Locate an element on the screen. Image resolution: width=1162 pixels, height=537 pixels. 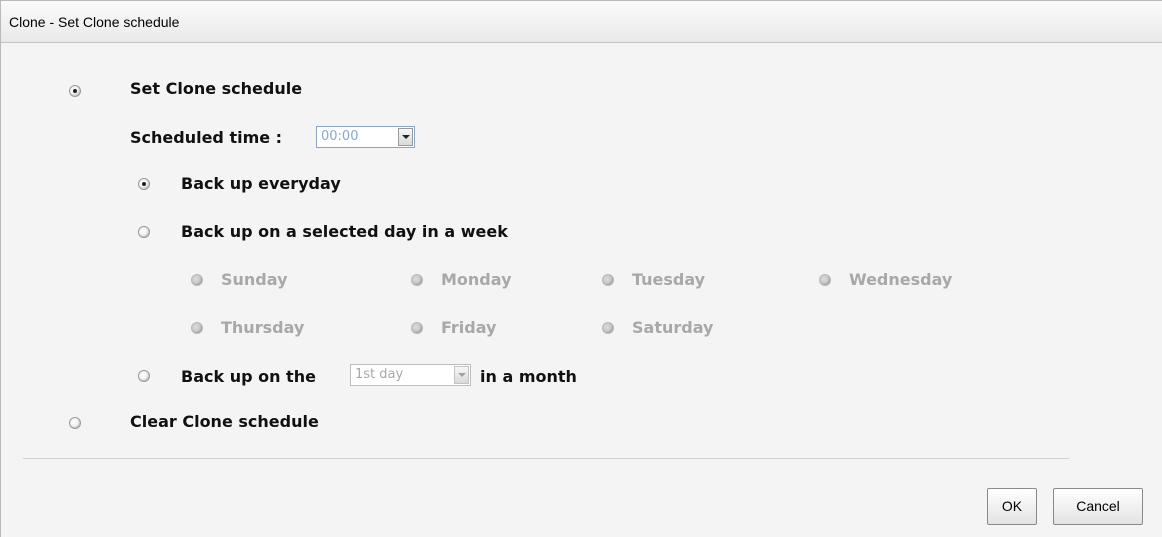
weekday-radio-wednesday is located at coordinates (825, 280).